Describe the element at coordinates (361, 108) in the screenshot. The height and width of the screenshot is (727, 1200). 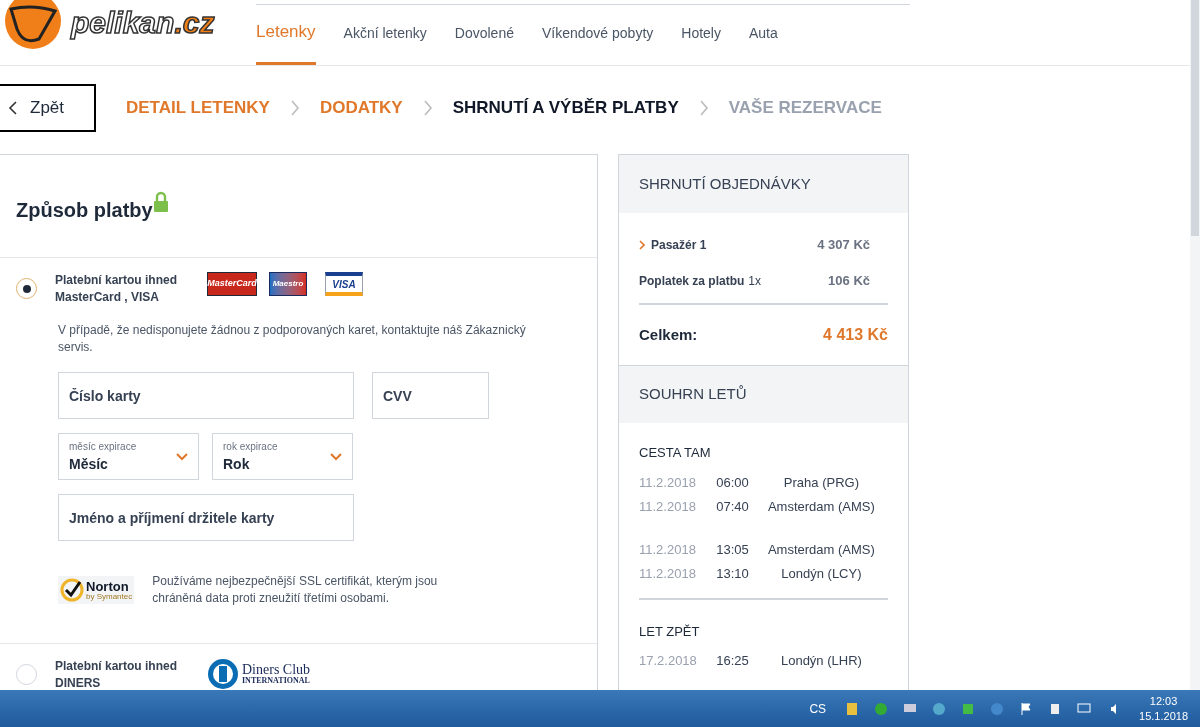
I see `progress-step: DODATKY` at that location.